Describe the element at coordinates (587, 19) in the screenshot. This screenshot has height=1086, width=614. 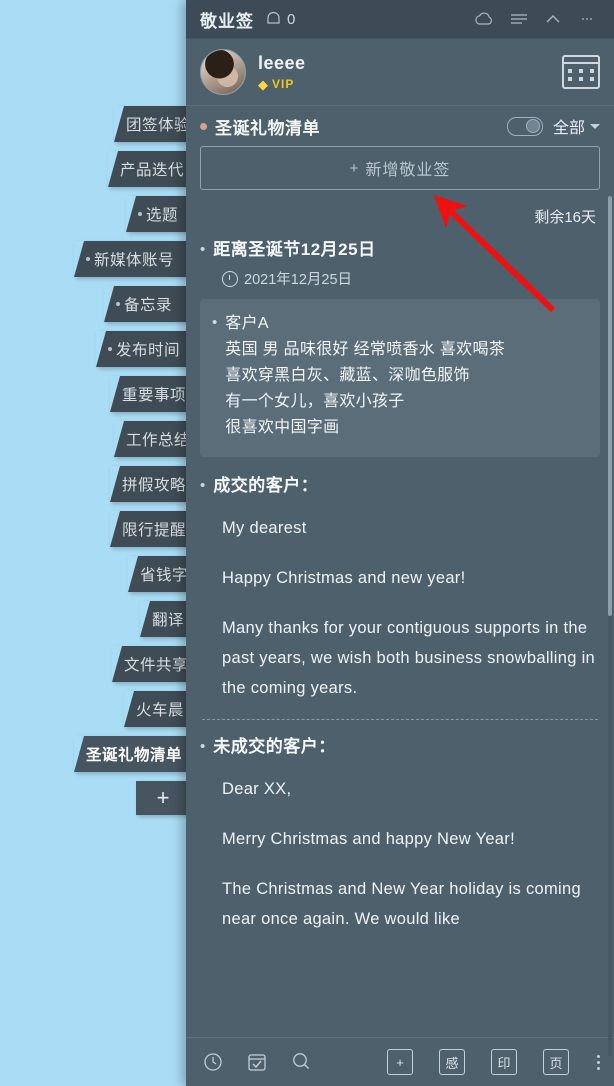
I see `minimize-icon` at that location.